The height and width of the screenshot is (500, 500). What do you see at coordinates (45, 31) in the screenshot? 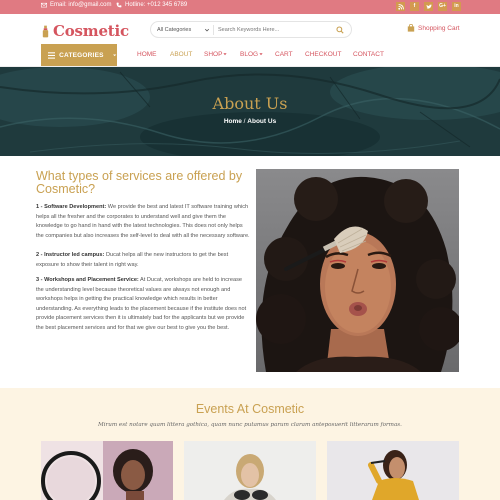
I see `logo-mark-icon` at bounding box center [45, 31].